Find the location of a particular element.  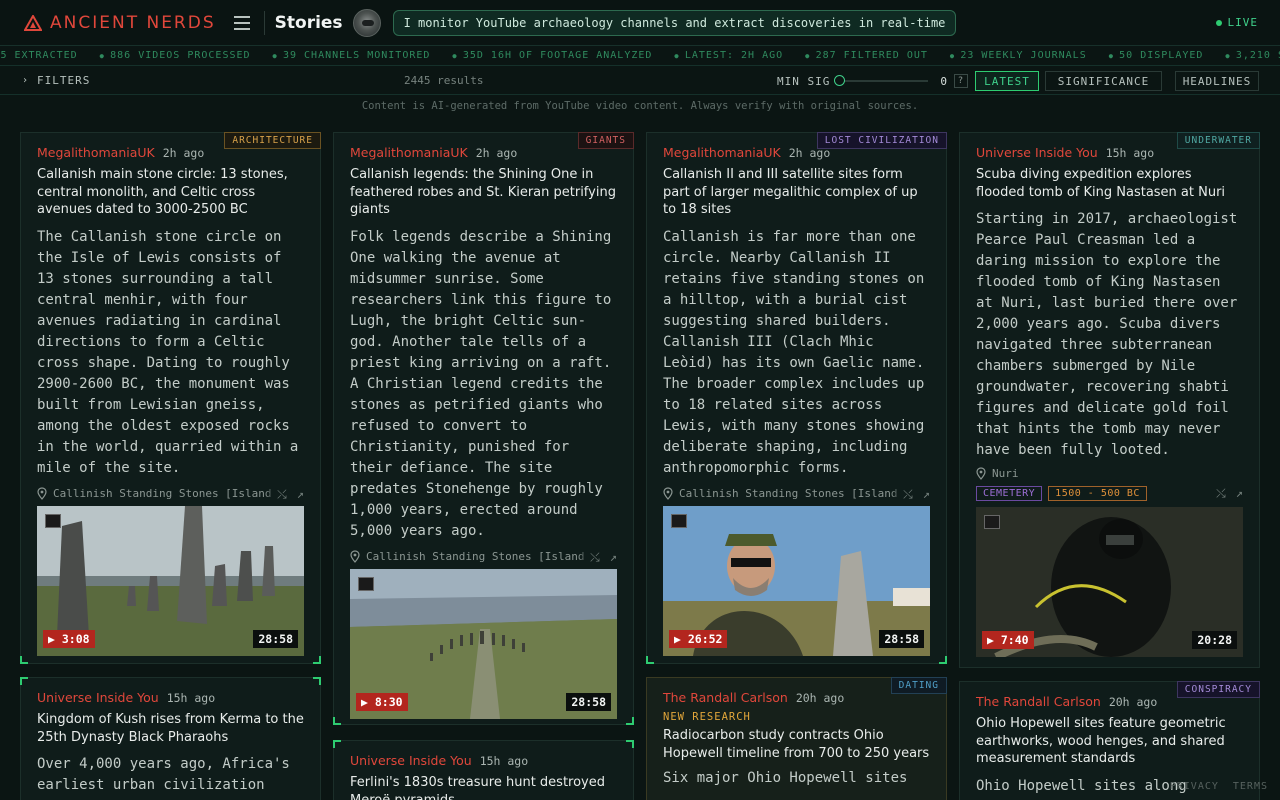

ticker-item: 287 FILTERED OUT is located at coordinates (866, 55).